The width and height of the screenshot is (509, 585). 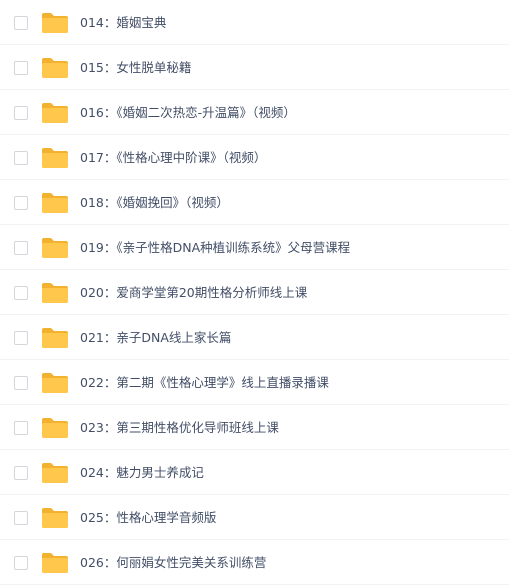 I want to click on file-name: 016：《婚姻二次热恋-升温篇》（视频）, so click(x=188, y=113).